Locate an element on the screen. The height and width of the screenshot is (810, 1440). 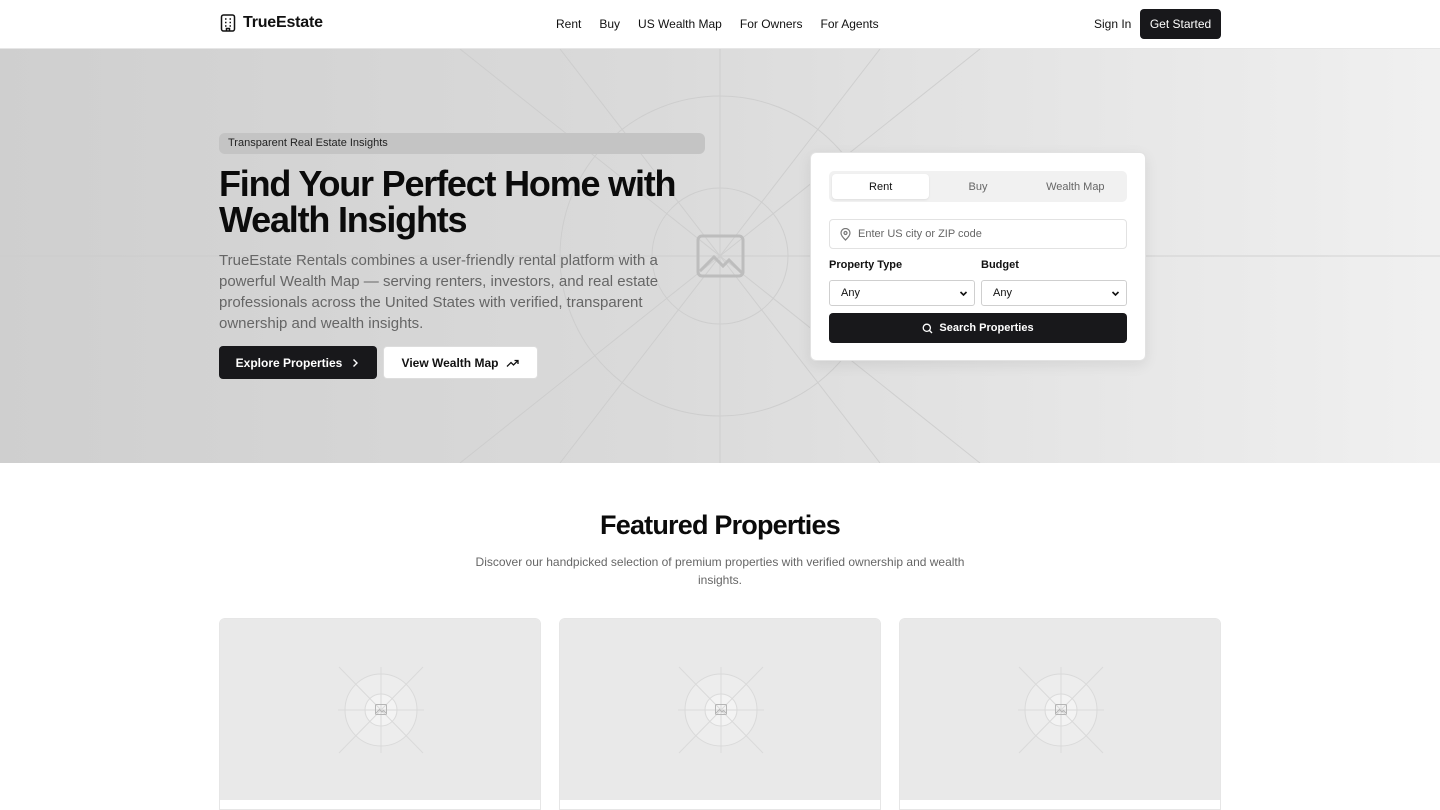
chevron-right-icon is located at coordinates (356, 362).